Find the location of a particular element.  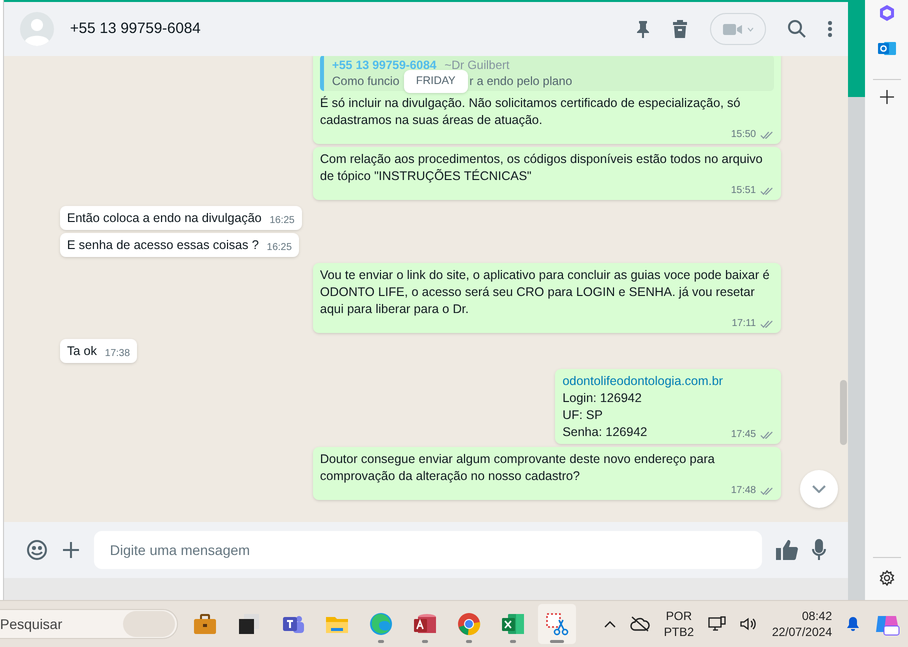

scrollbar-thumb is located at coordinates (843, 412).